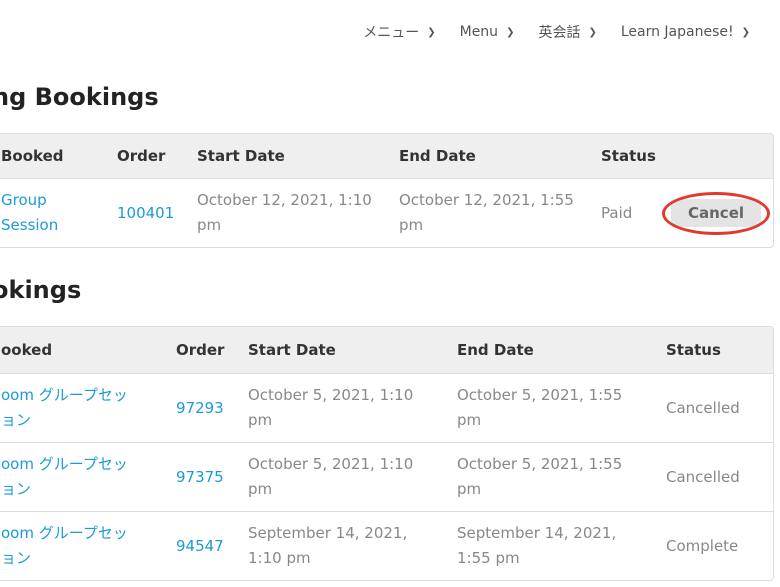 Image resolution: width=780 pixels, height=587 pixels. Describe the element at coordinates (212, 477) in the screenshot. I see `order-link: 97375` at that location.